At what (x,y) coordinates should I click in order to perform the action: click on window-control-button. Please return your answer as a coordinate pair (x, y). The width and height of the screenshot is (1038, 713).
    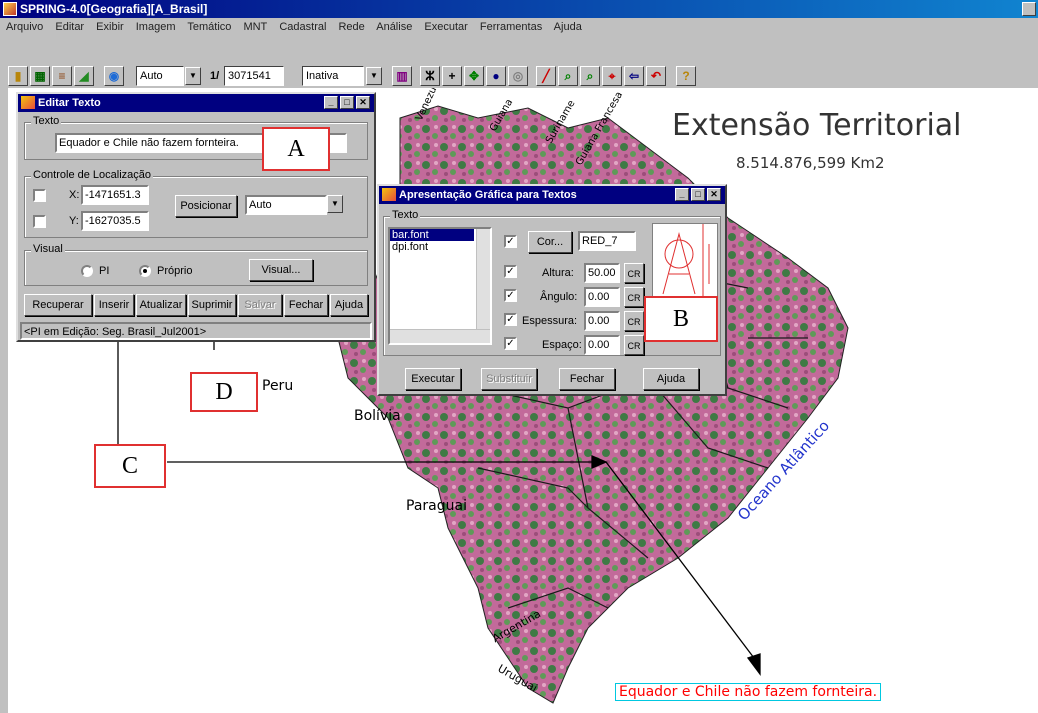
    Looking at the image, I should click on (1029, 9).